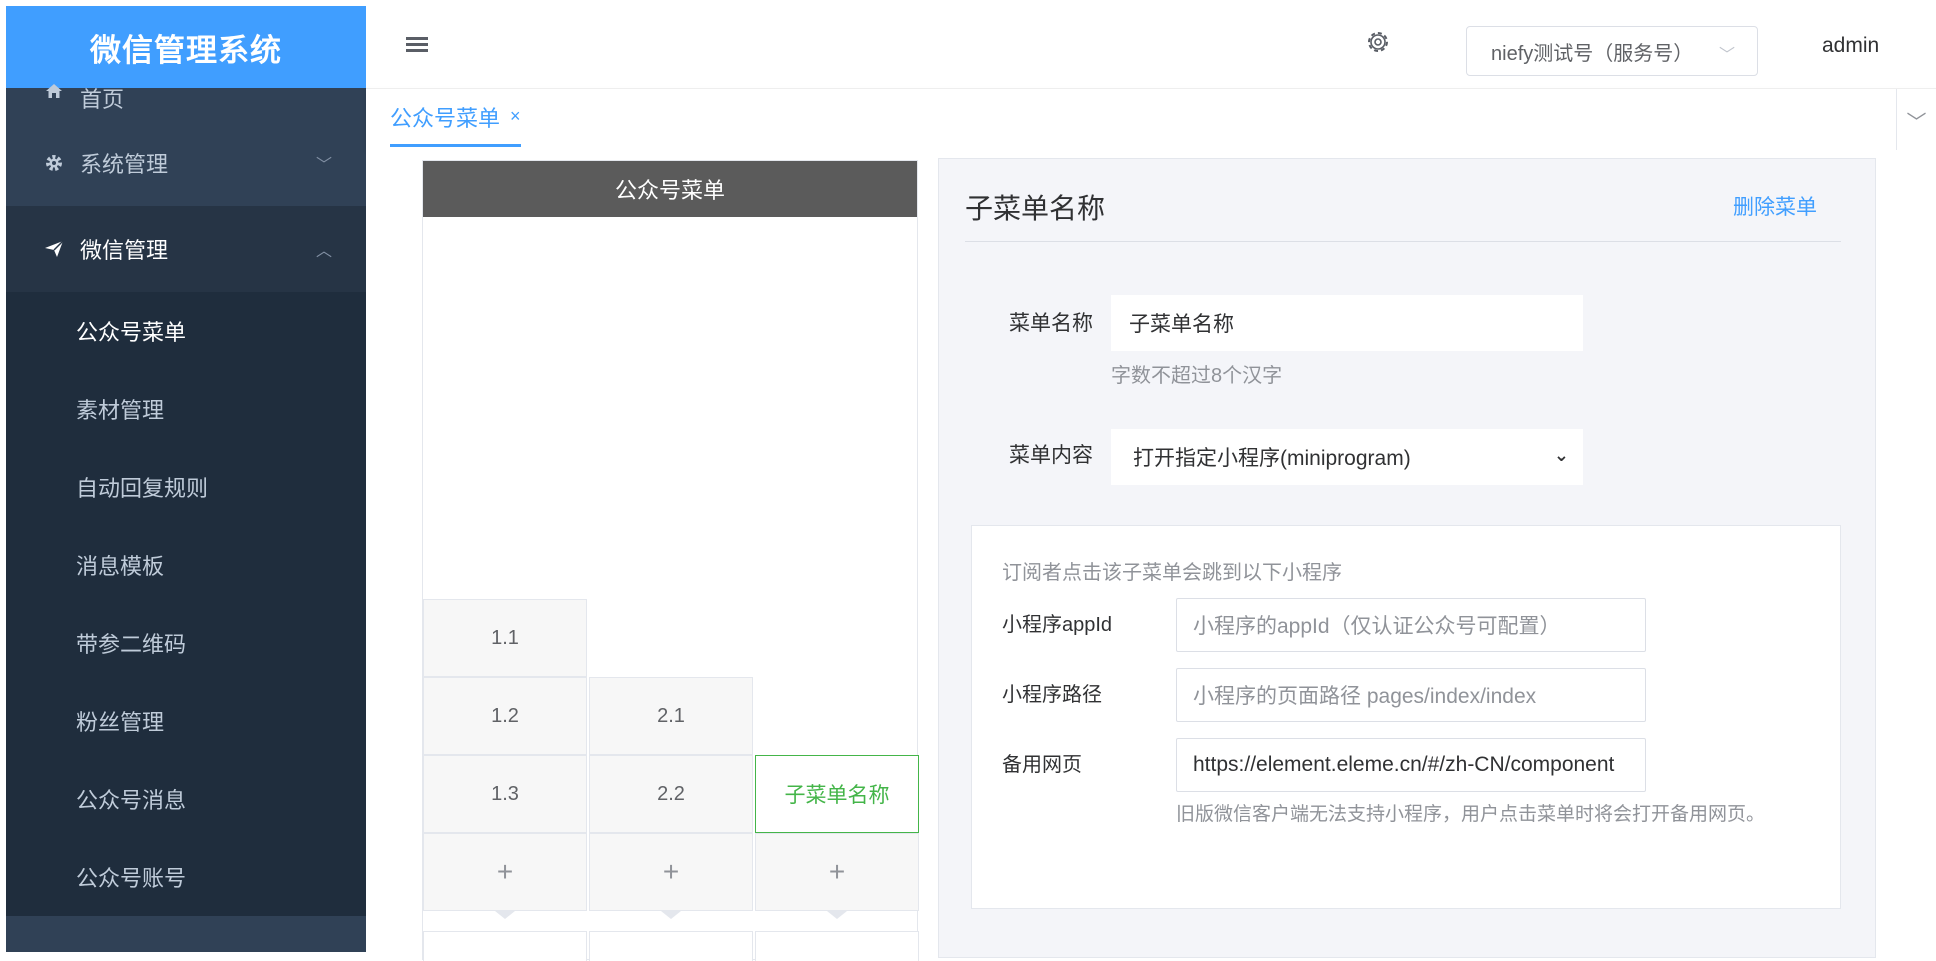 Image resolution: width=1936 pixels, height=961 pixels. I want to click on sidebar-item-qrcode: 带参二维码, so click(186, 643).